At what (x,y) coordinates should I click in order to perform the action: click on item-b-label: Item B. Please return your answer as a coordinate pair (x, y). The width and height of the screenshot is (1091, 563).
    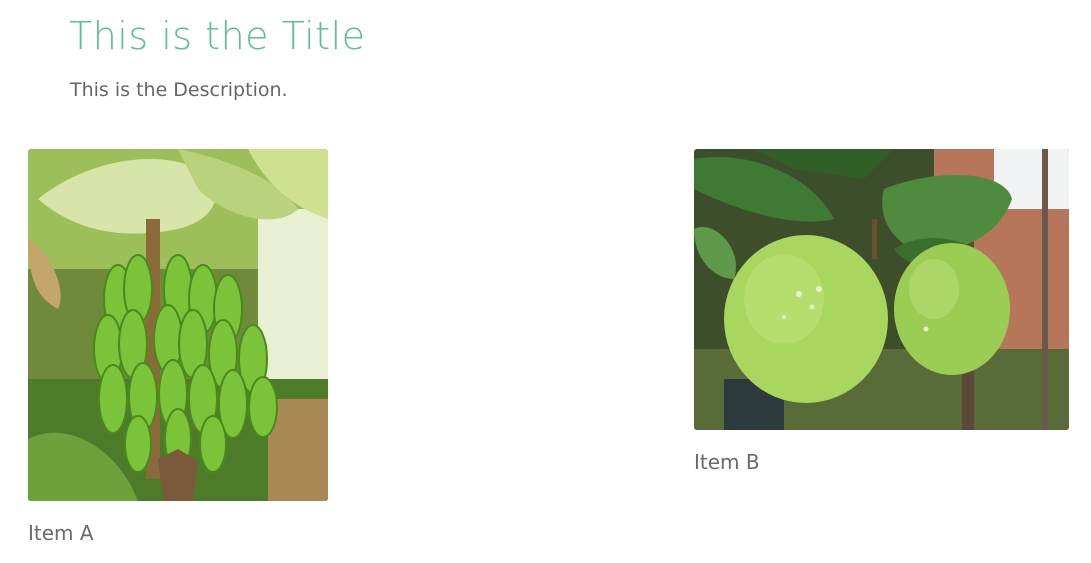
    Looking at the image, I should click on (727, 462).